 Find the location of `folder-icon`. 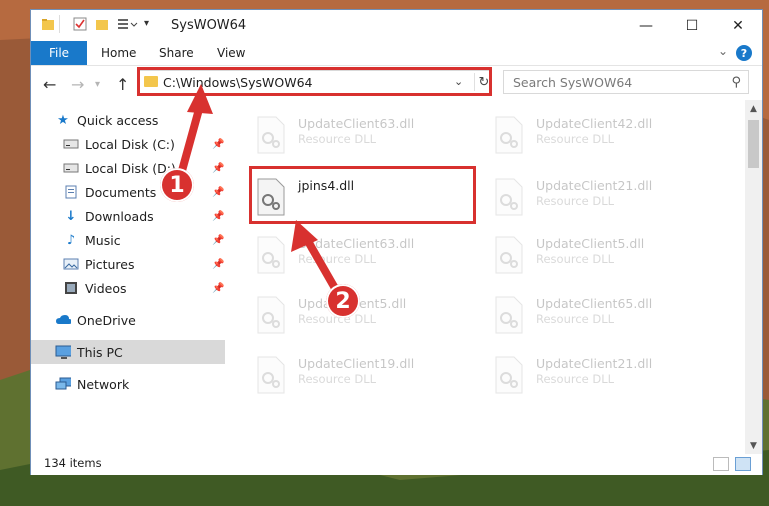

folder-icon is located at coordinates (48, 24).